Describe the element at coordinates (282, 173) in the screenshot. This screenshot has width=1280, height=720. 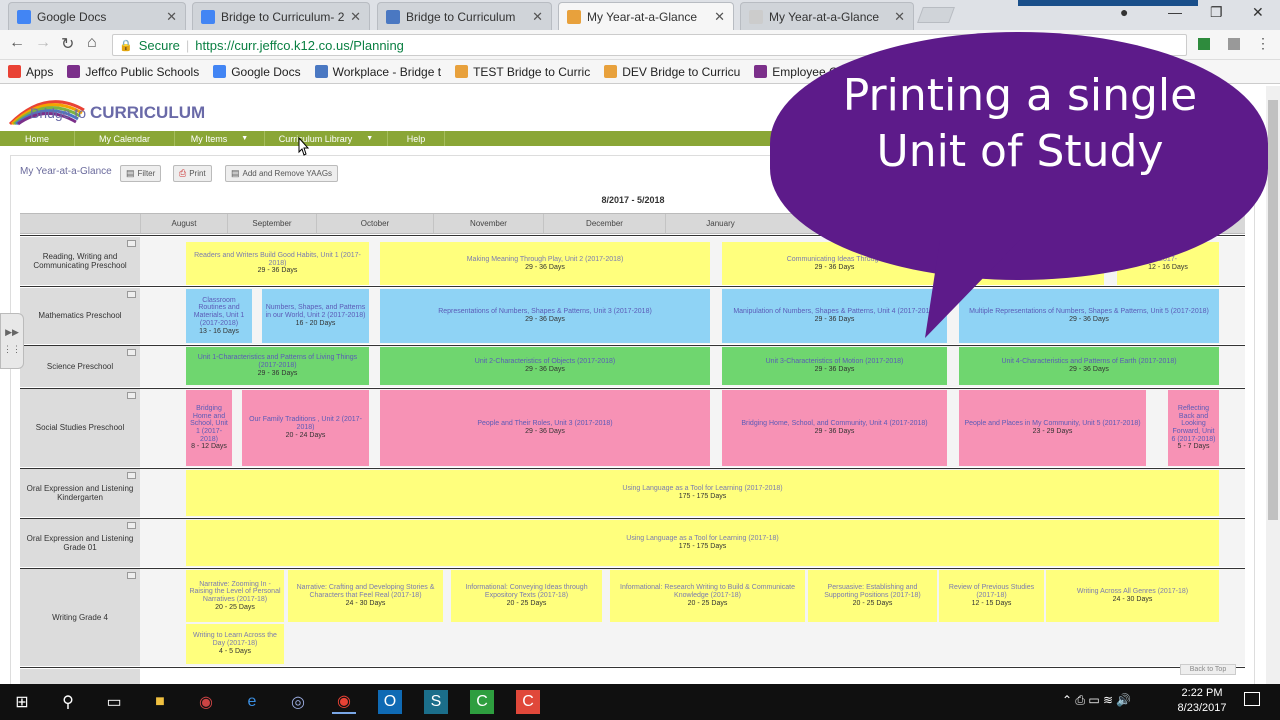
I see `add-remove-yaags-button: ▤ Add and Remove YAAGs` at that location.